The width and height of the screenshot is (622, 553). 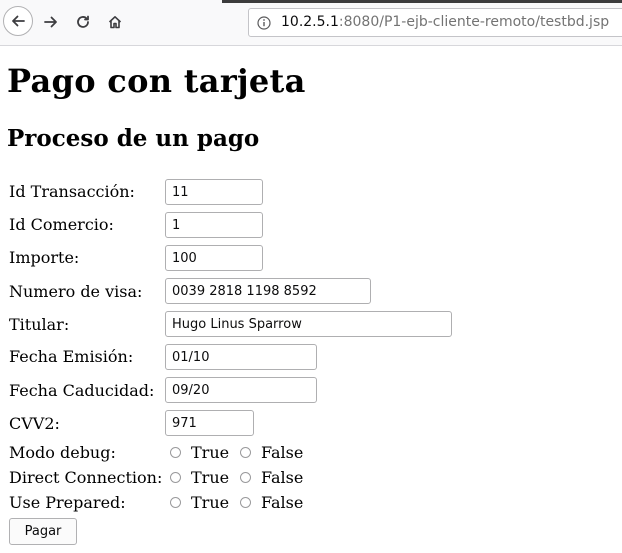 I want to click on id-transaccion-input, so click(x=214, y=192).